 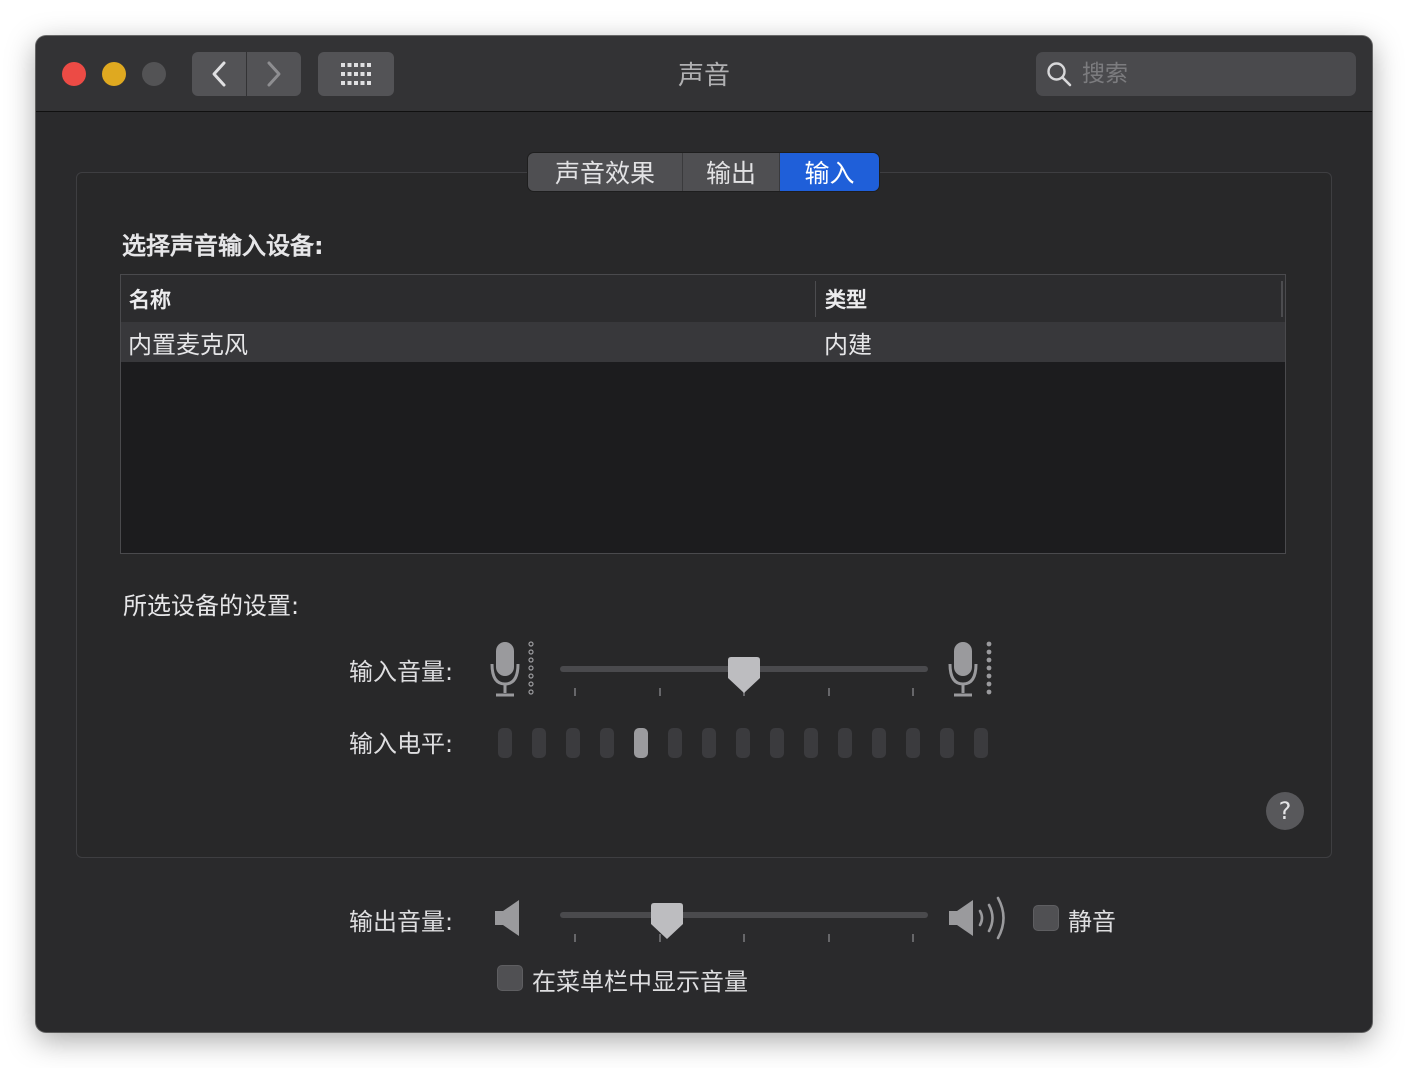 What do you see at coordinates (150, 298) in the screenshot?
I see `column-header-name: 名称` at bounding box center [150, 298].